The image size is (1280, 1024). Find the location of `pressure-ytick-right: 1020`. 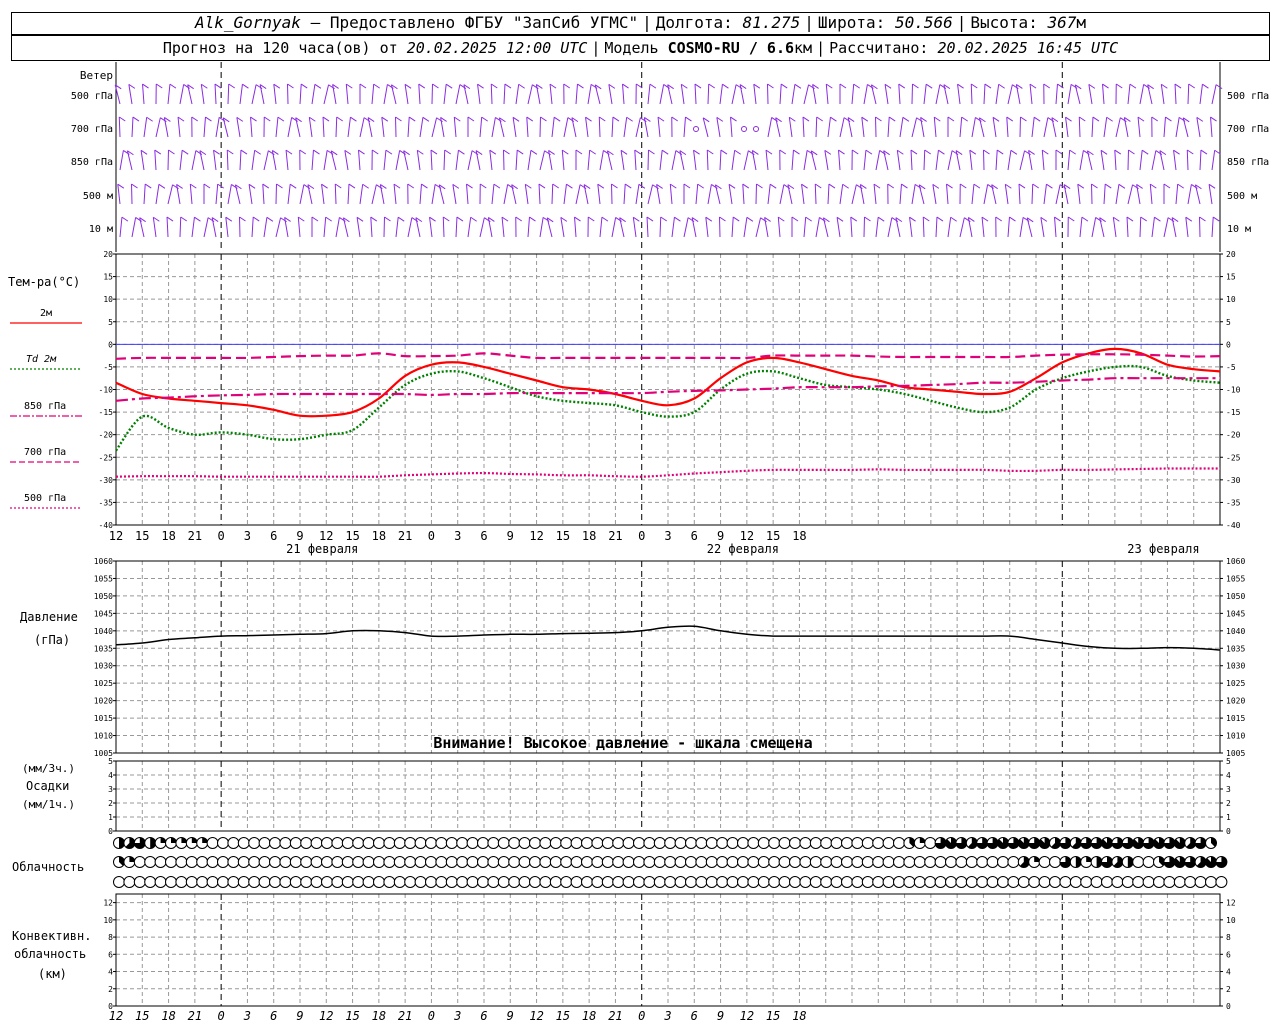

pressure-ytick-right: 1020 is located at coordinates (1235, 701).